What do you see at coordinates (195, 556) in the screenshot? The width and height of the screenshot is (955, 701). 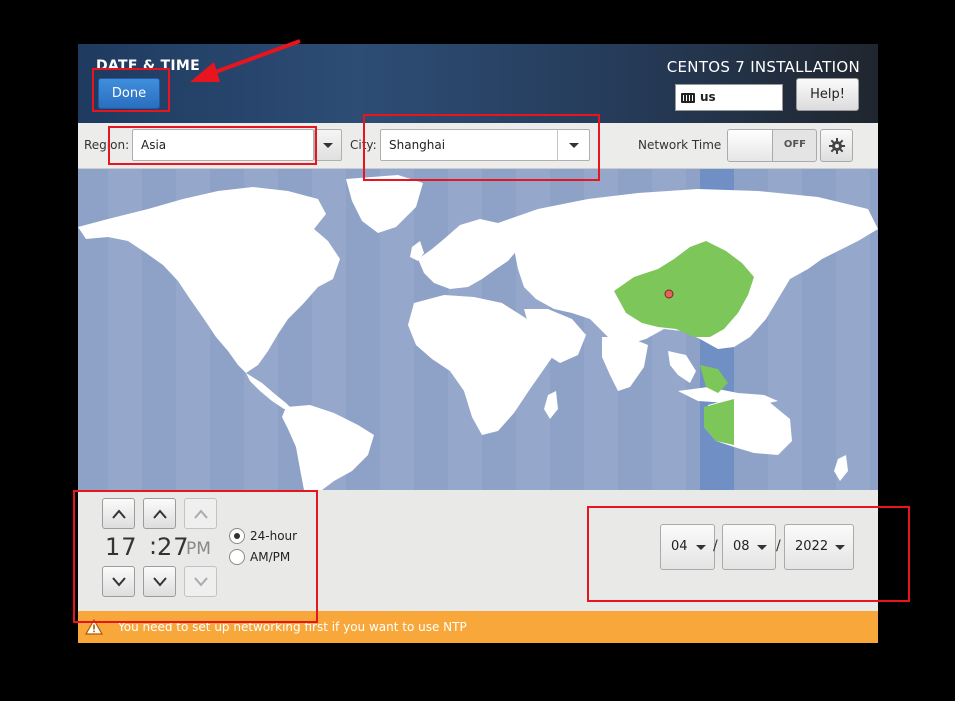 I see `annotation-box-time` at bounding box center [195, 556].